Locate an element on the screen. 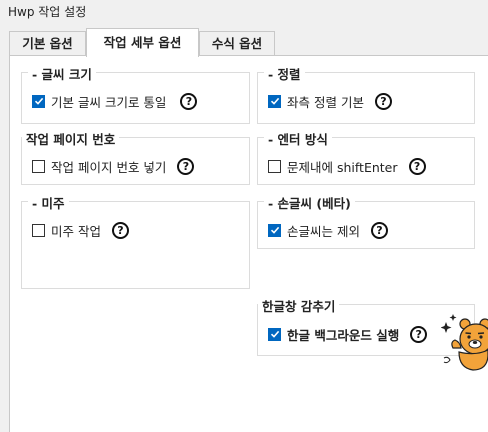 This screenshot has height=432, width=488. option-hangul-background: 한글 백그라운드 실행 ? is located at coordinates (348, 334).